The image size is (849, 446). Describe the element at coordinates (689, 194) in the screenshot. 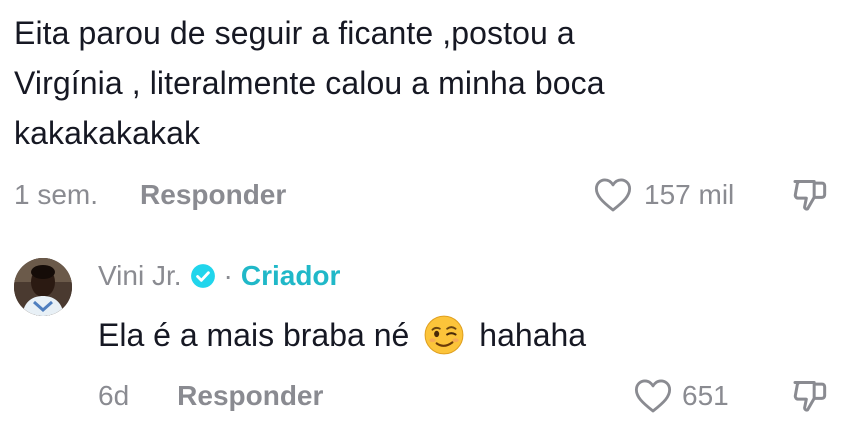

I see `like-count: 157 mil` at that location.